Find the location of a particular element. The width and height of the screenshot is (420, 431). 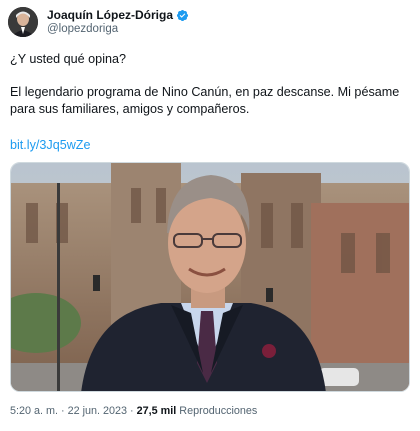

tweet-date: 22 jun. 2023 is located at coordinates (97, 411).